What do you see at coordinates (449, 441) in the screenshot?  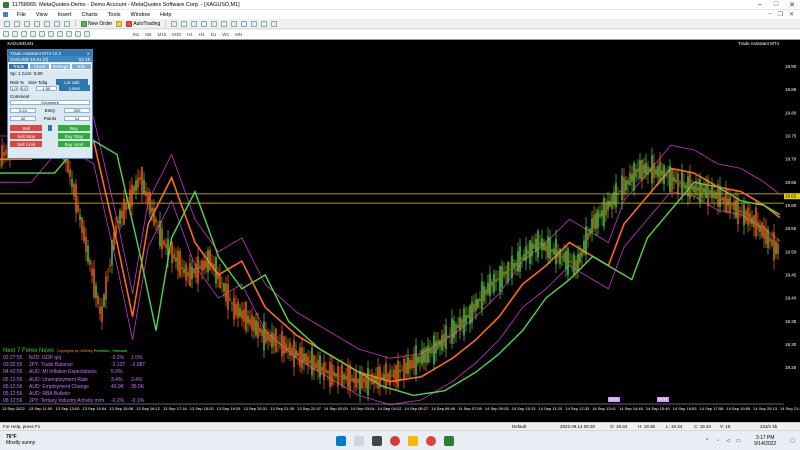 I see `metatrader-icon` at bounding box center [449, 441].